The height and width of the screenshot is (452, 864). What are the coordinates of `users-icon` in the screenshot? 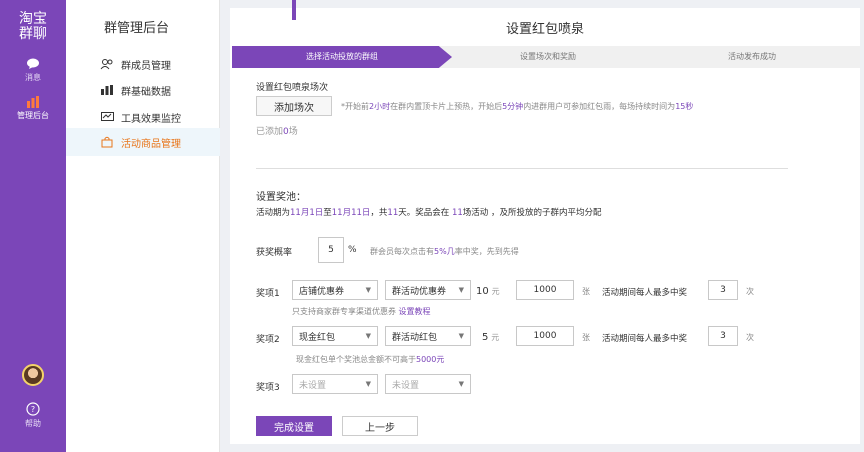 It's located at (107, 64).